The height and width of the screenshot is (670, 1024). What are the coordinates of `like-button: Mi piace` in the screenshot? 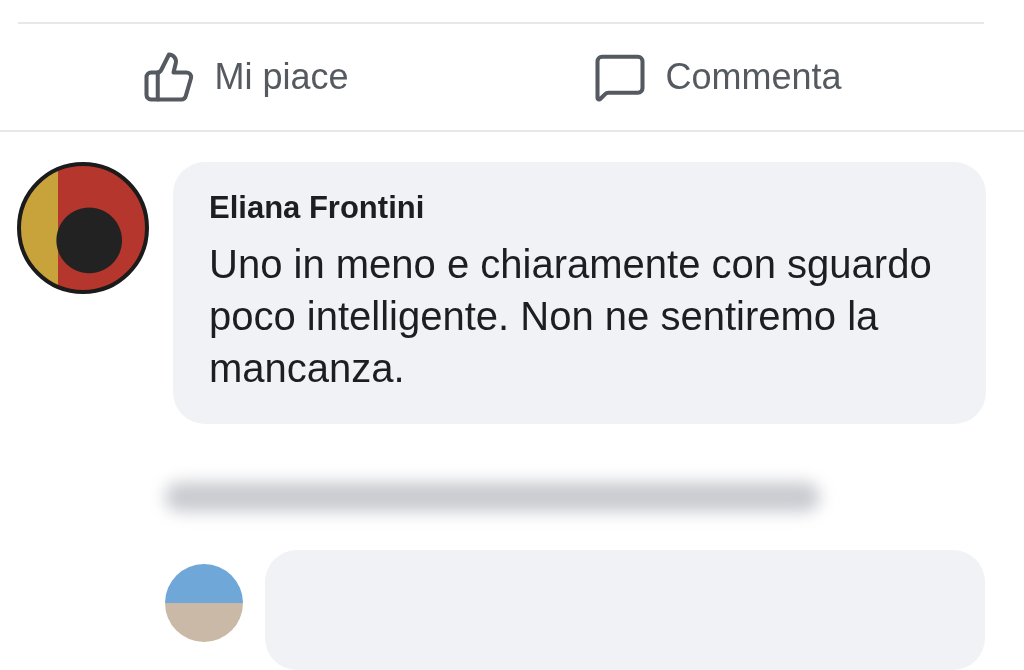 It's located at (245, 76).